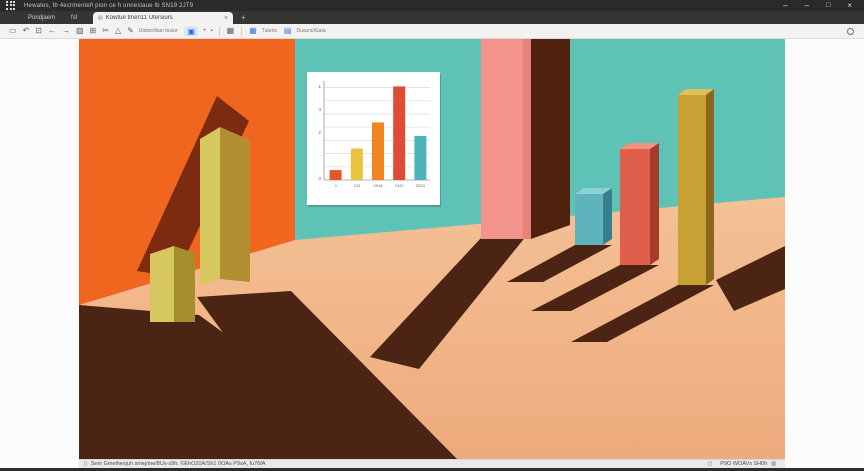 This screenshot has height=471, width=864. Describe the element at coordinates (100, 17) in the screenshot. I see `document-icon: ▤` at that location.